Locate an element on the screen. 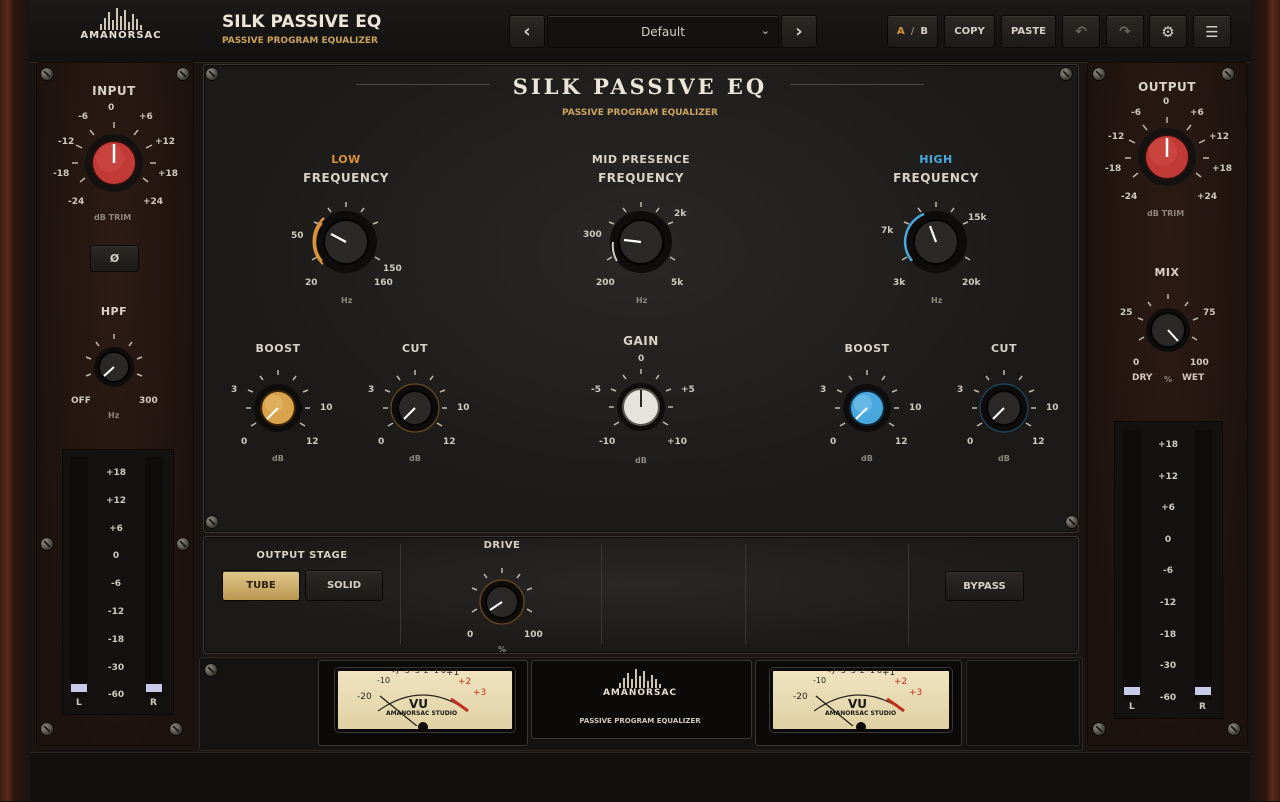  low-boost-knob is located at coordinates (278, 406).